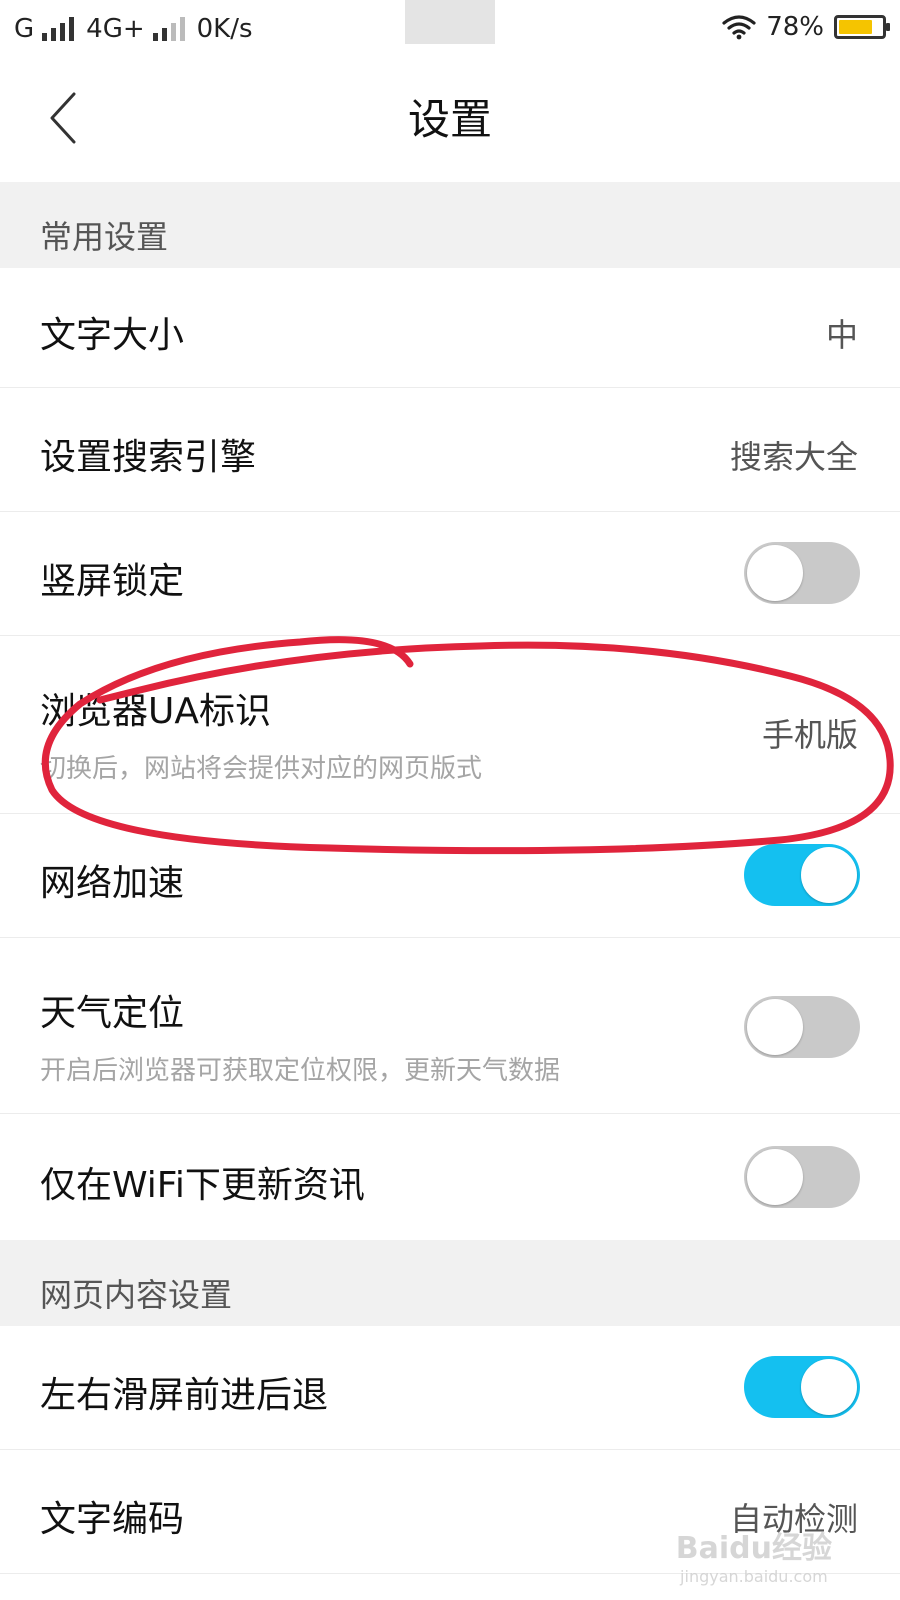  I want to click on setting-network-accel: 网络加速, so click(450, 876).